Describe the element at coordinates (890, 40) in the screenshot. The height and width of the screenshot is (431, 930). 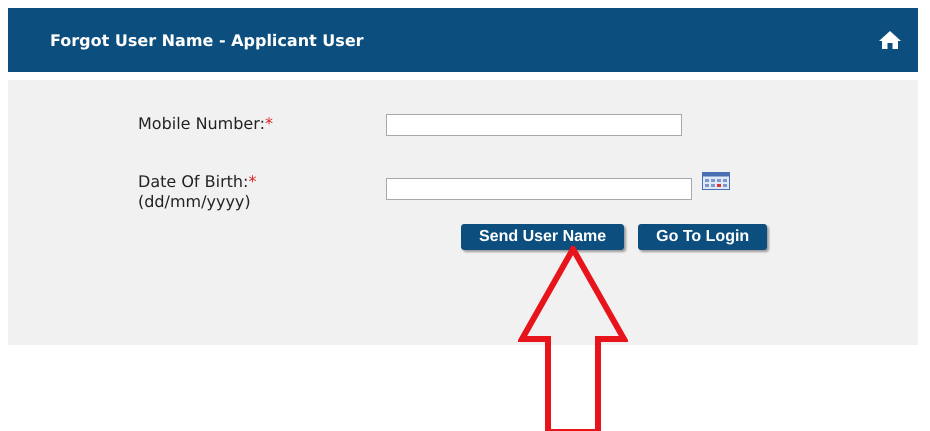
I see `home-icon` at that location.